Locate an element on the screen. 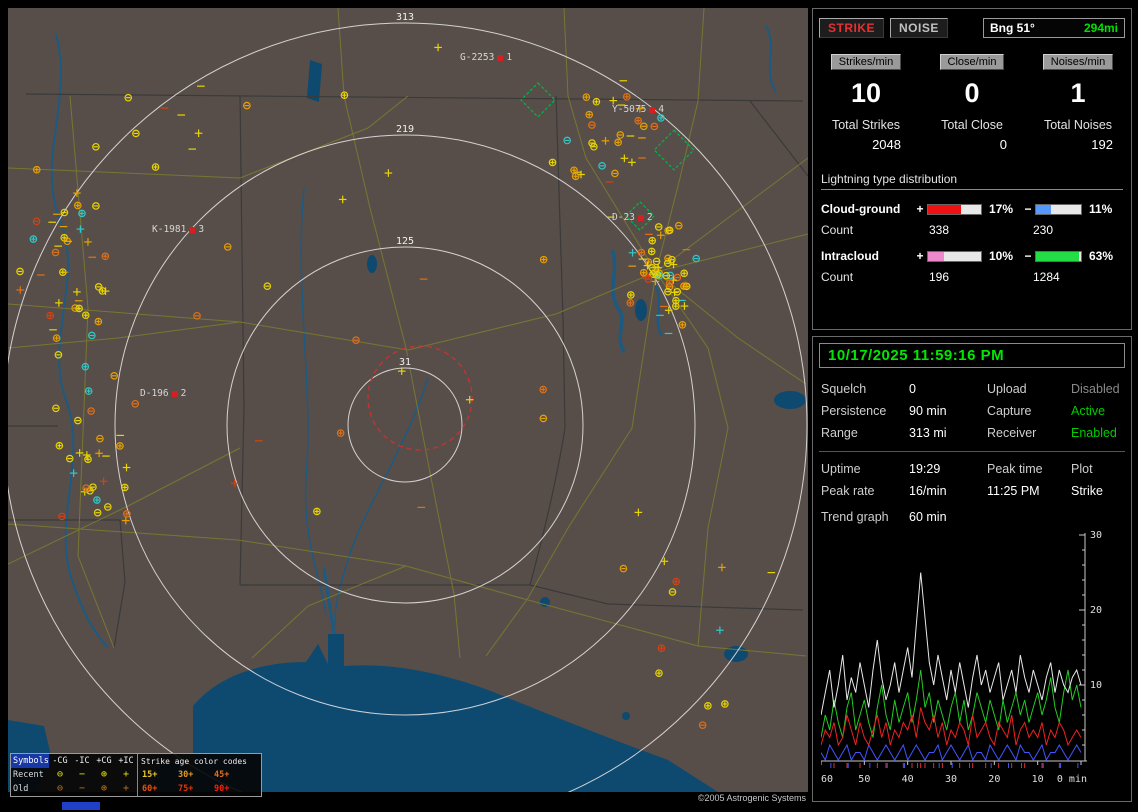  noises-per-min-chip: Noises/min is located at coordinates (1078, 62).